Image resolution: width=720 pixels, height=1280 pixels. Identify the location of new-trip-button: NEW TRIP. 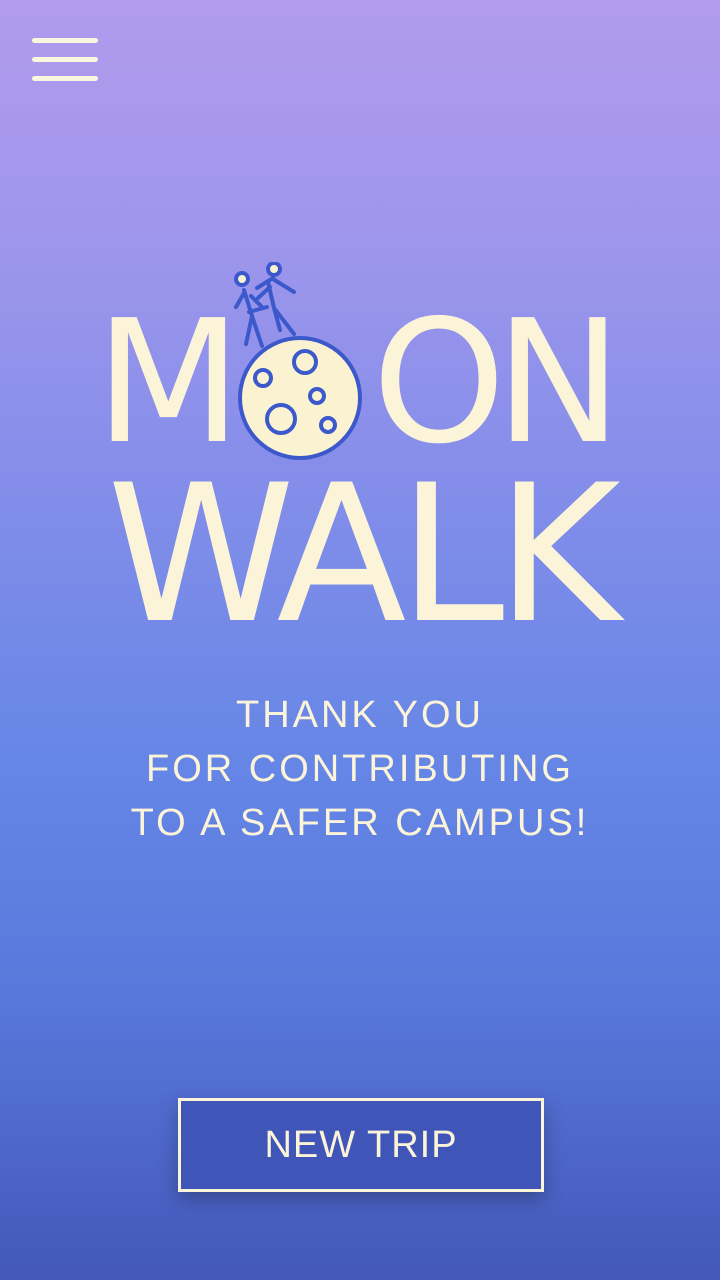
(361, 1145).